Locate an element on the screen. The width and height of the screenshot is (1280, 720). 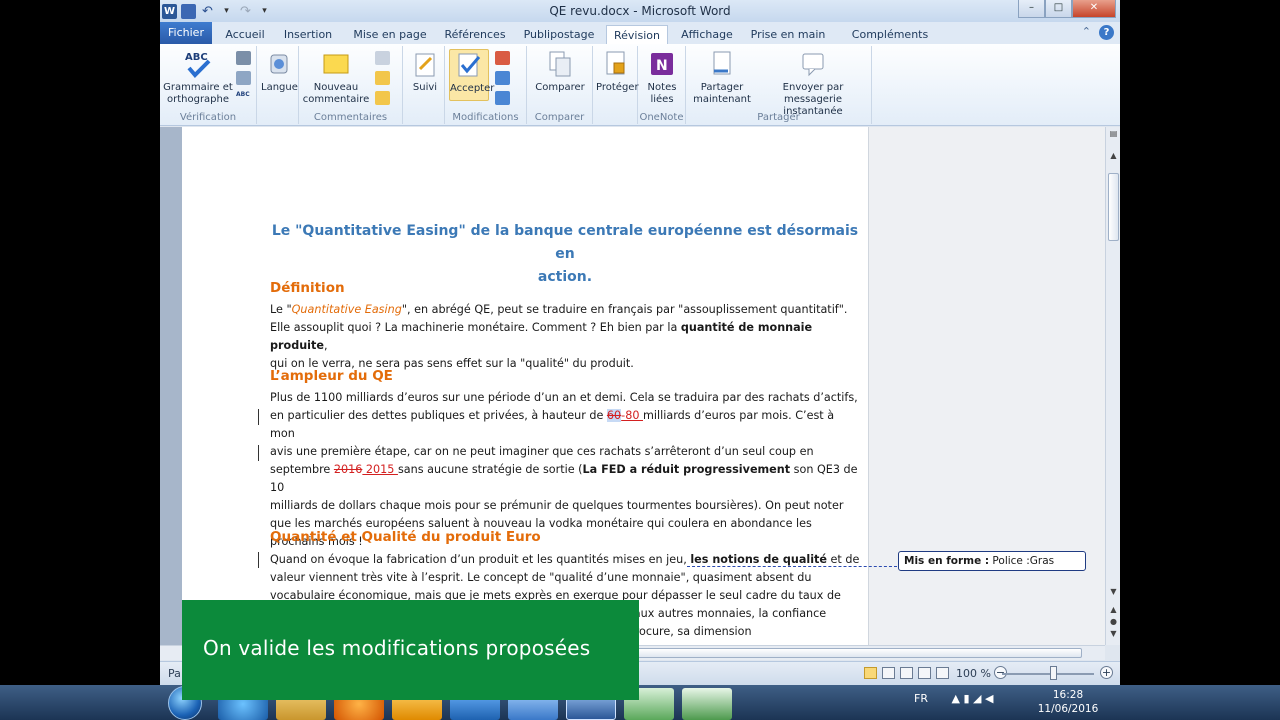
view-buttons is located at coordinates (906, 673).